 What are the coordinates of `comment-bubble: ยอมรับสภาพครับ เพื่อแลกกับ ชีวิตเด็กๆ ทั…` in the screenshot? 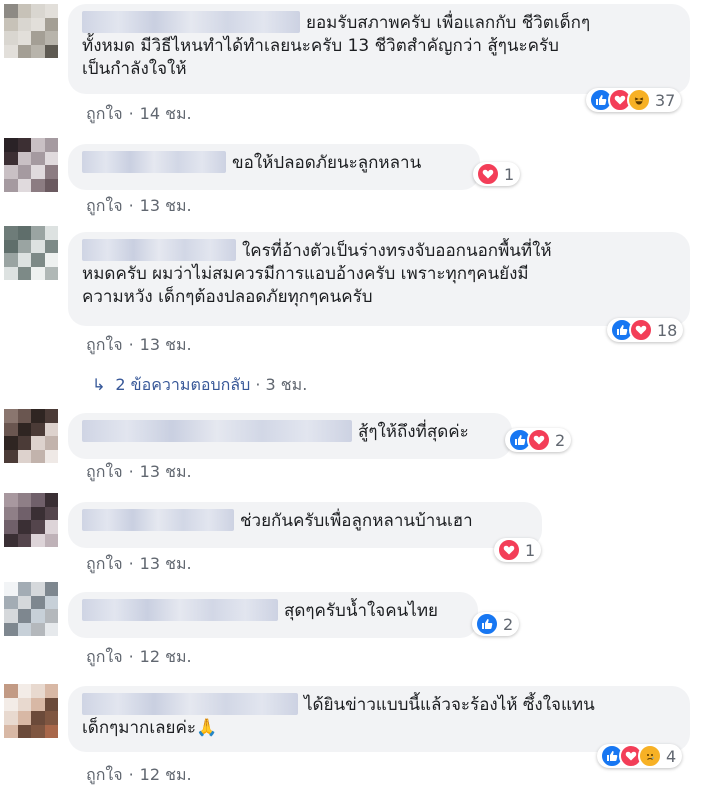 It's located at (379, 49).